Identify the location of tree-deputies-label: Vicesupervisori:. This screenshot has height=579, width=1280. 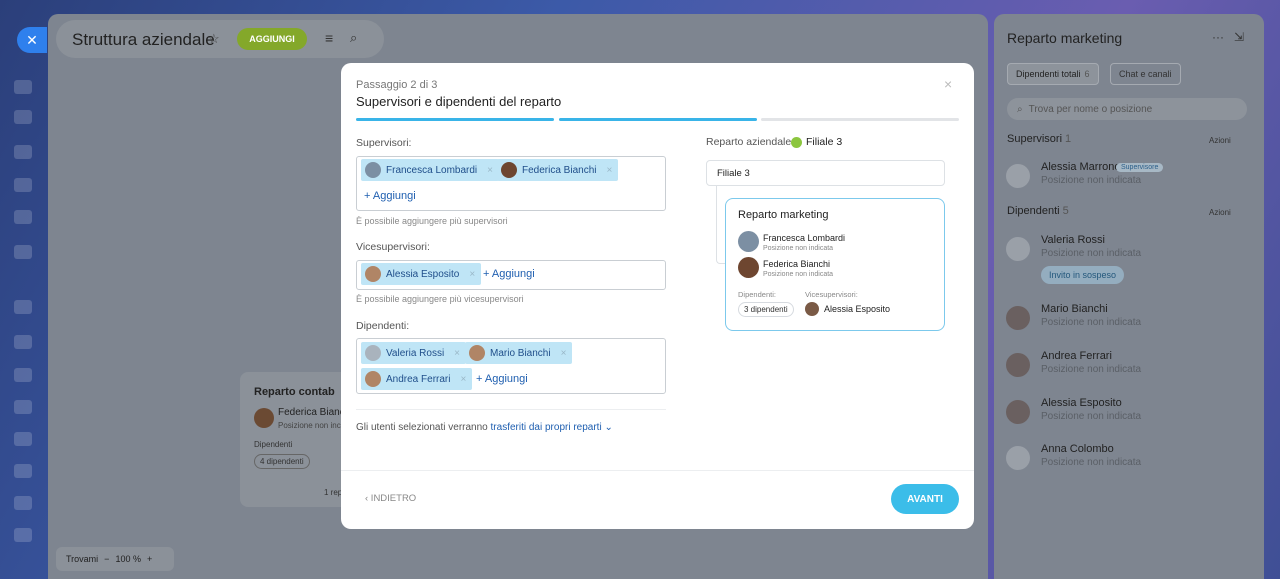
(831, 294).